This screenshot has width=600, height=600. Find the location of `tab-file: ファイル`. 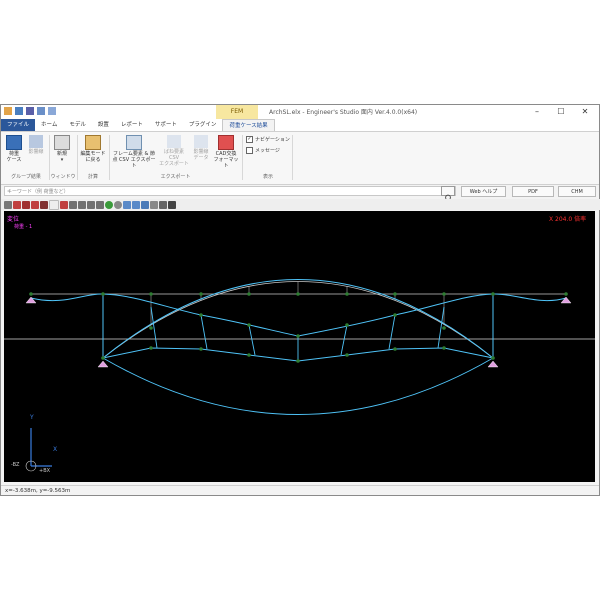

tab-file: ファイル is located at coordinates (18, 125).